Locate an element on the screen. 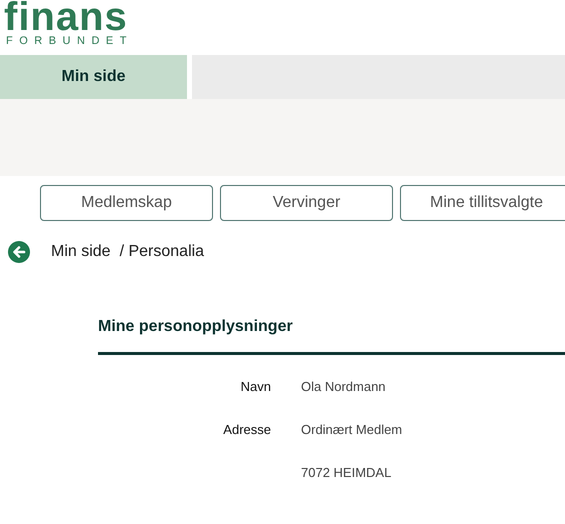  nav-button: Vervinger is located at coordinates (306, 203).